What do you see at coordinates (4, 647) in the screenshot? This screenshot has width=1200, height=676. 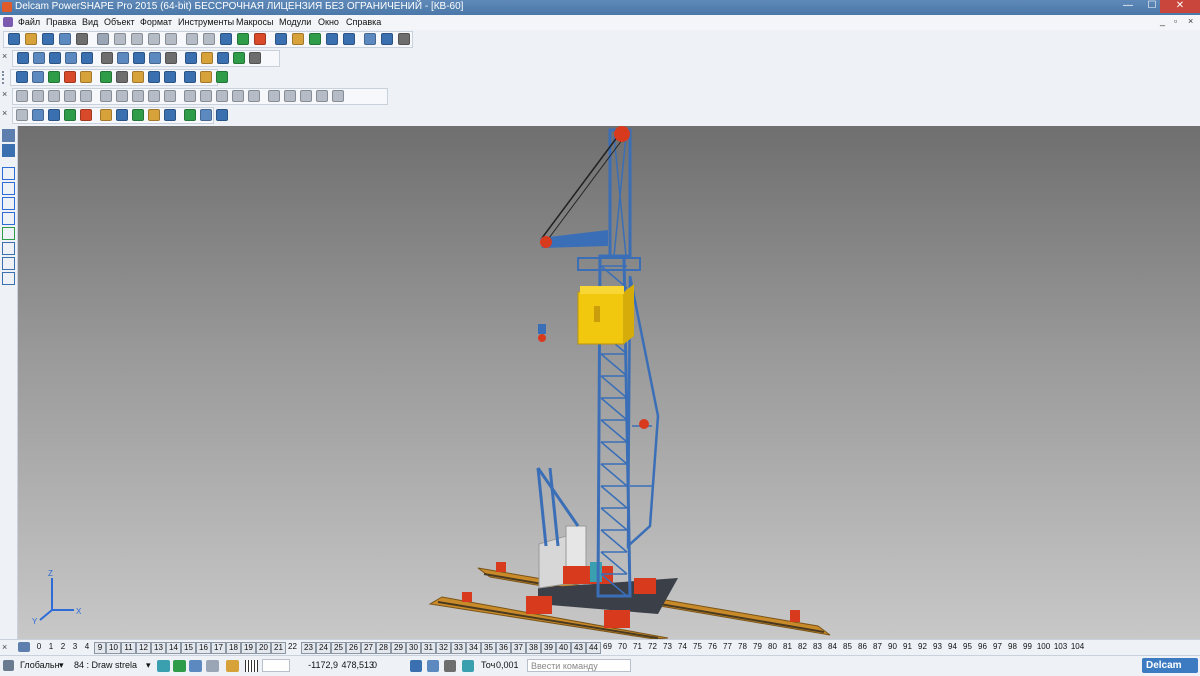 I see `levelbar-close-icon: ×` at bounding box center [4, 647].